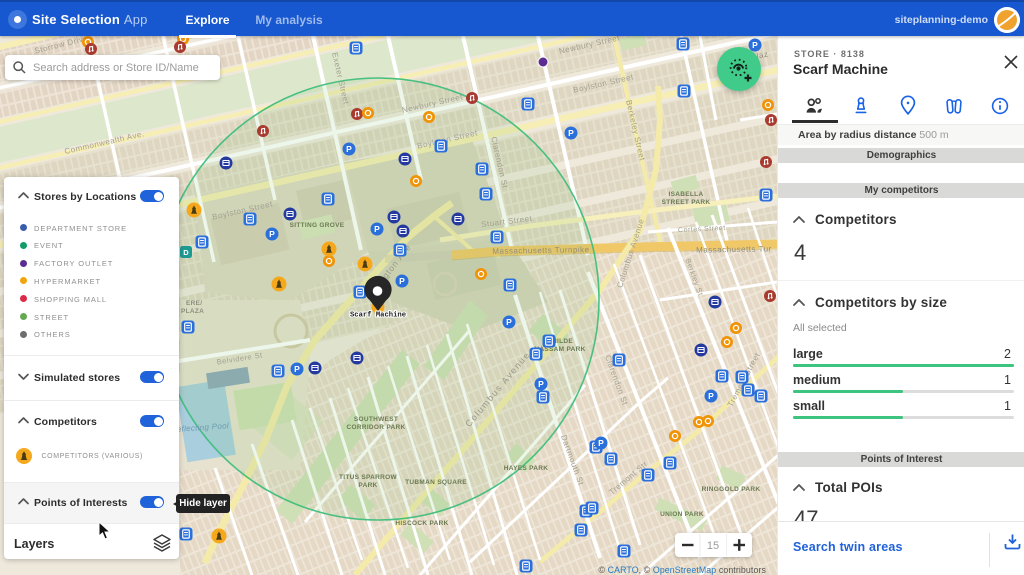  Describe the element at coordinates (378, 316) in the screenshot. I see `svg-text: Scarf Machine` at that location.